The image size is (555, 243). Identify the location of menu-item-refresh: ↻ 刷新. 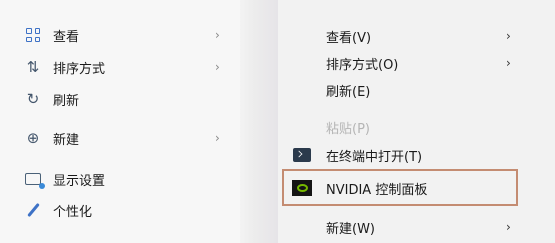
(120, 99).